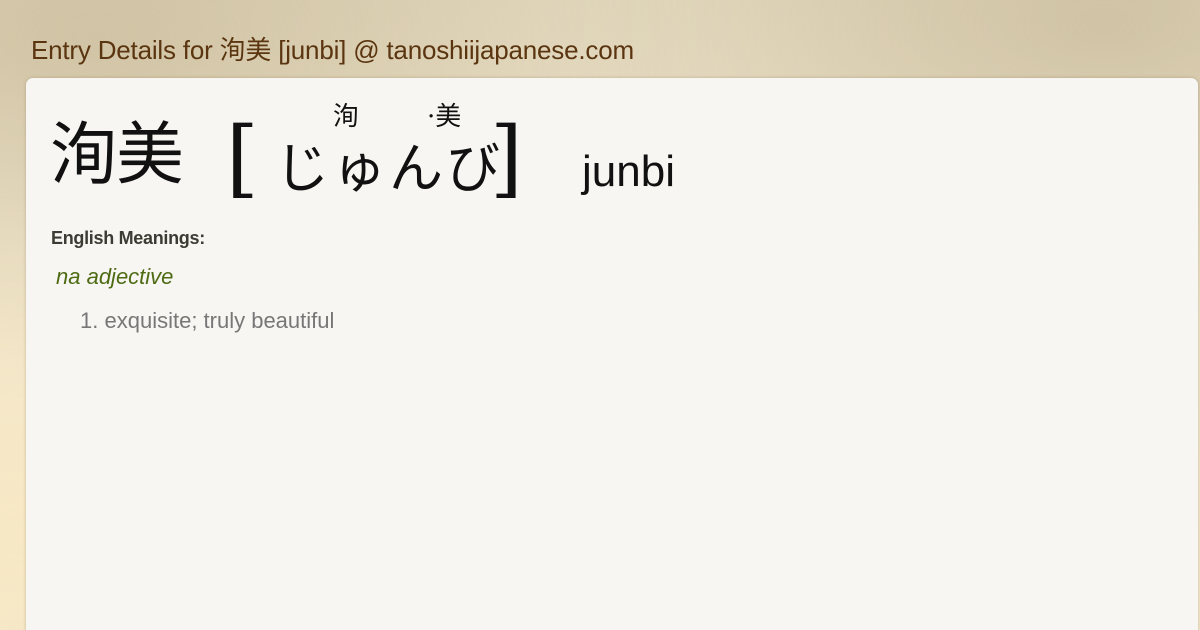 Image resolution: width=1200 pixels, height=630 pixels. What do you see at coordinates (628, 171) in the screenshot?
I see `entry-romaji: junbi` at bounding box center [628, 171].